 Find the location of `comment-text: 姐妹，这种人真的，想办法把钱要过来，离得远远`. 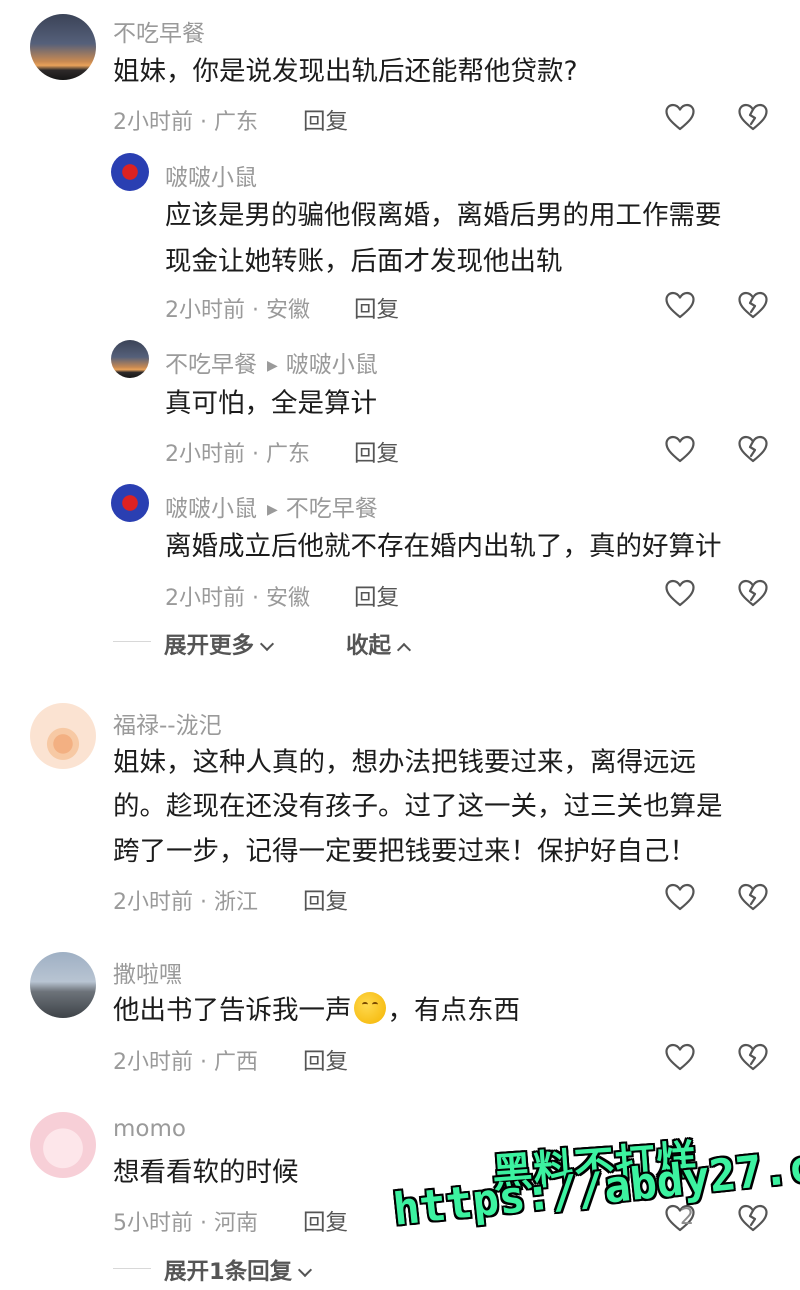

comment-text: 姐妹，这种人真的，想办法把钱要过来，离得远远 is located at coordinates (404, 762).